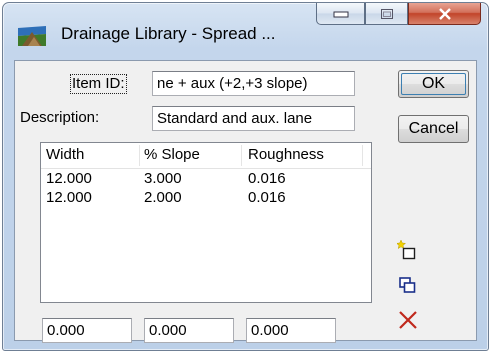 The image size is (493, 354). I want to click on description-label: Description:, so click(60, 117).